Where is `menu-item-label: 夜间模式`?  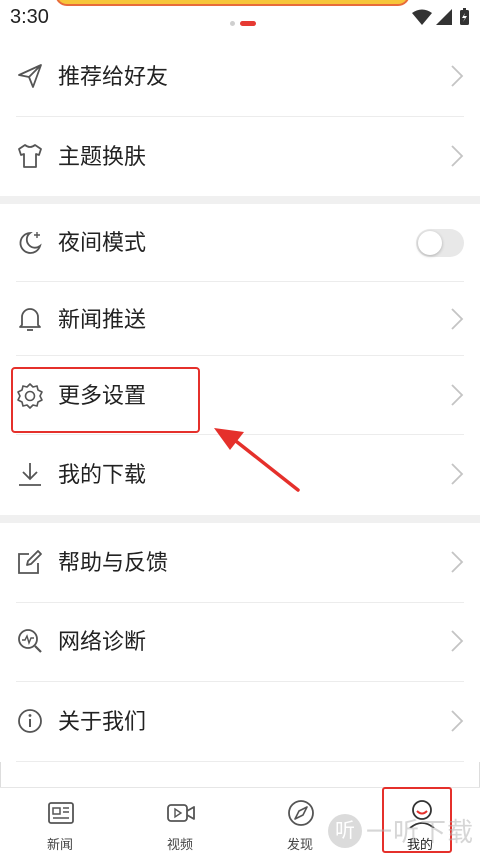 menu-item-label: 夜间模式 is located at coordinates (102, 242).